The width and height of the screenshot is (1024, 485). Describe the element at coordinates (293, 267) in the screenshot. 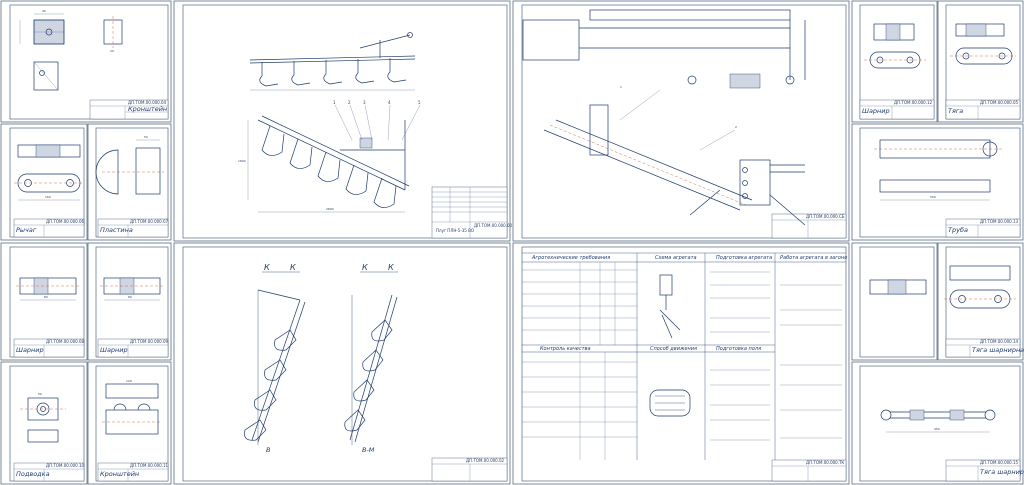

I see `section-label-k2: К` at that location.